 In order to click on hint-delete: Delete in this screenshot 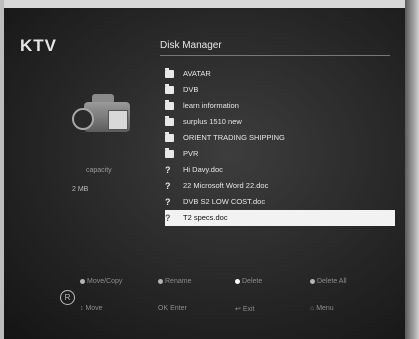, I will do `click(248, 281)`.